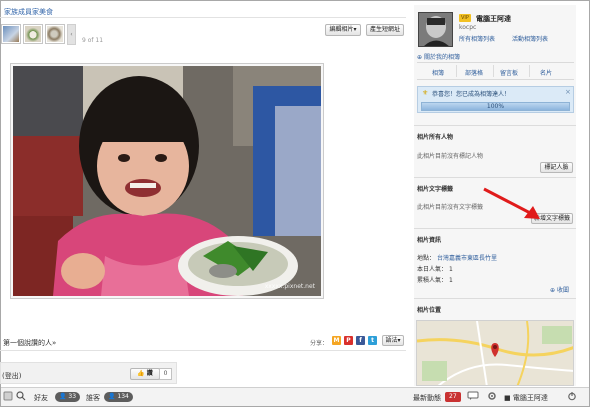 The image size is (590, 407). What do you see at coordinates (289, 286) in the screenshot?
I see `photo-watermark: xxxxx.pixnet.net` at bounding box center [289, 286].